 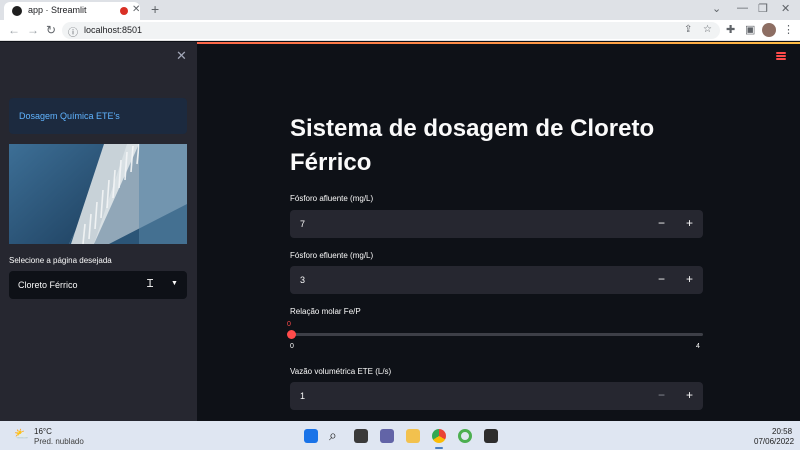 What do you see at coordinates (391, 30) in the screenshot?
I see `address-bar: ⓘ localhost:8501 ⇪ ☆` at bounding box center [391, 30].